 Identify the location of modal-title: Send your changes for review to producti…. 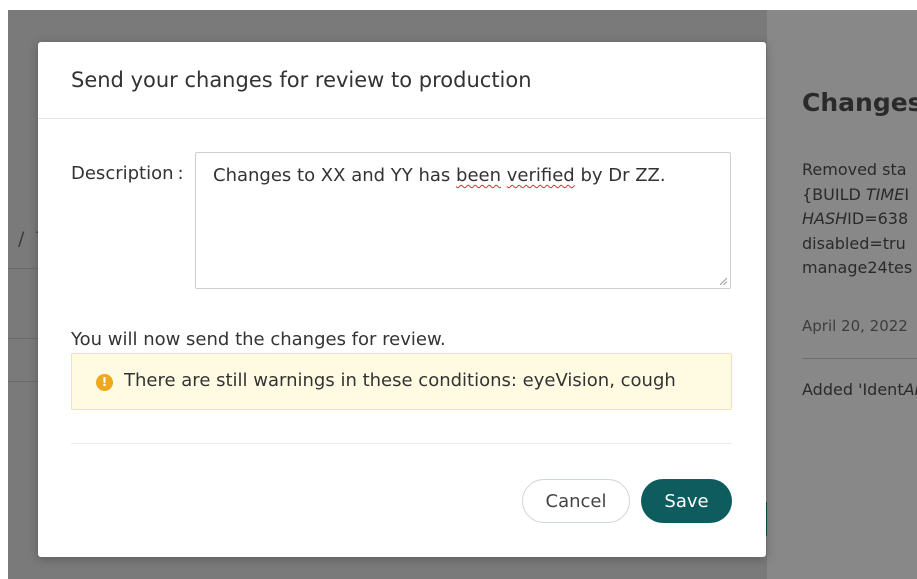
(301, 80).